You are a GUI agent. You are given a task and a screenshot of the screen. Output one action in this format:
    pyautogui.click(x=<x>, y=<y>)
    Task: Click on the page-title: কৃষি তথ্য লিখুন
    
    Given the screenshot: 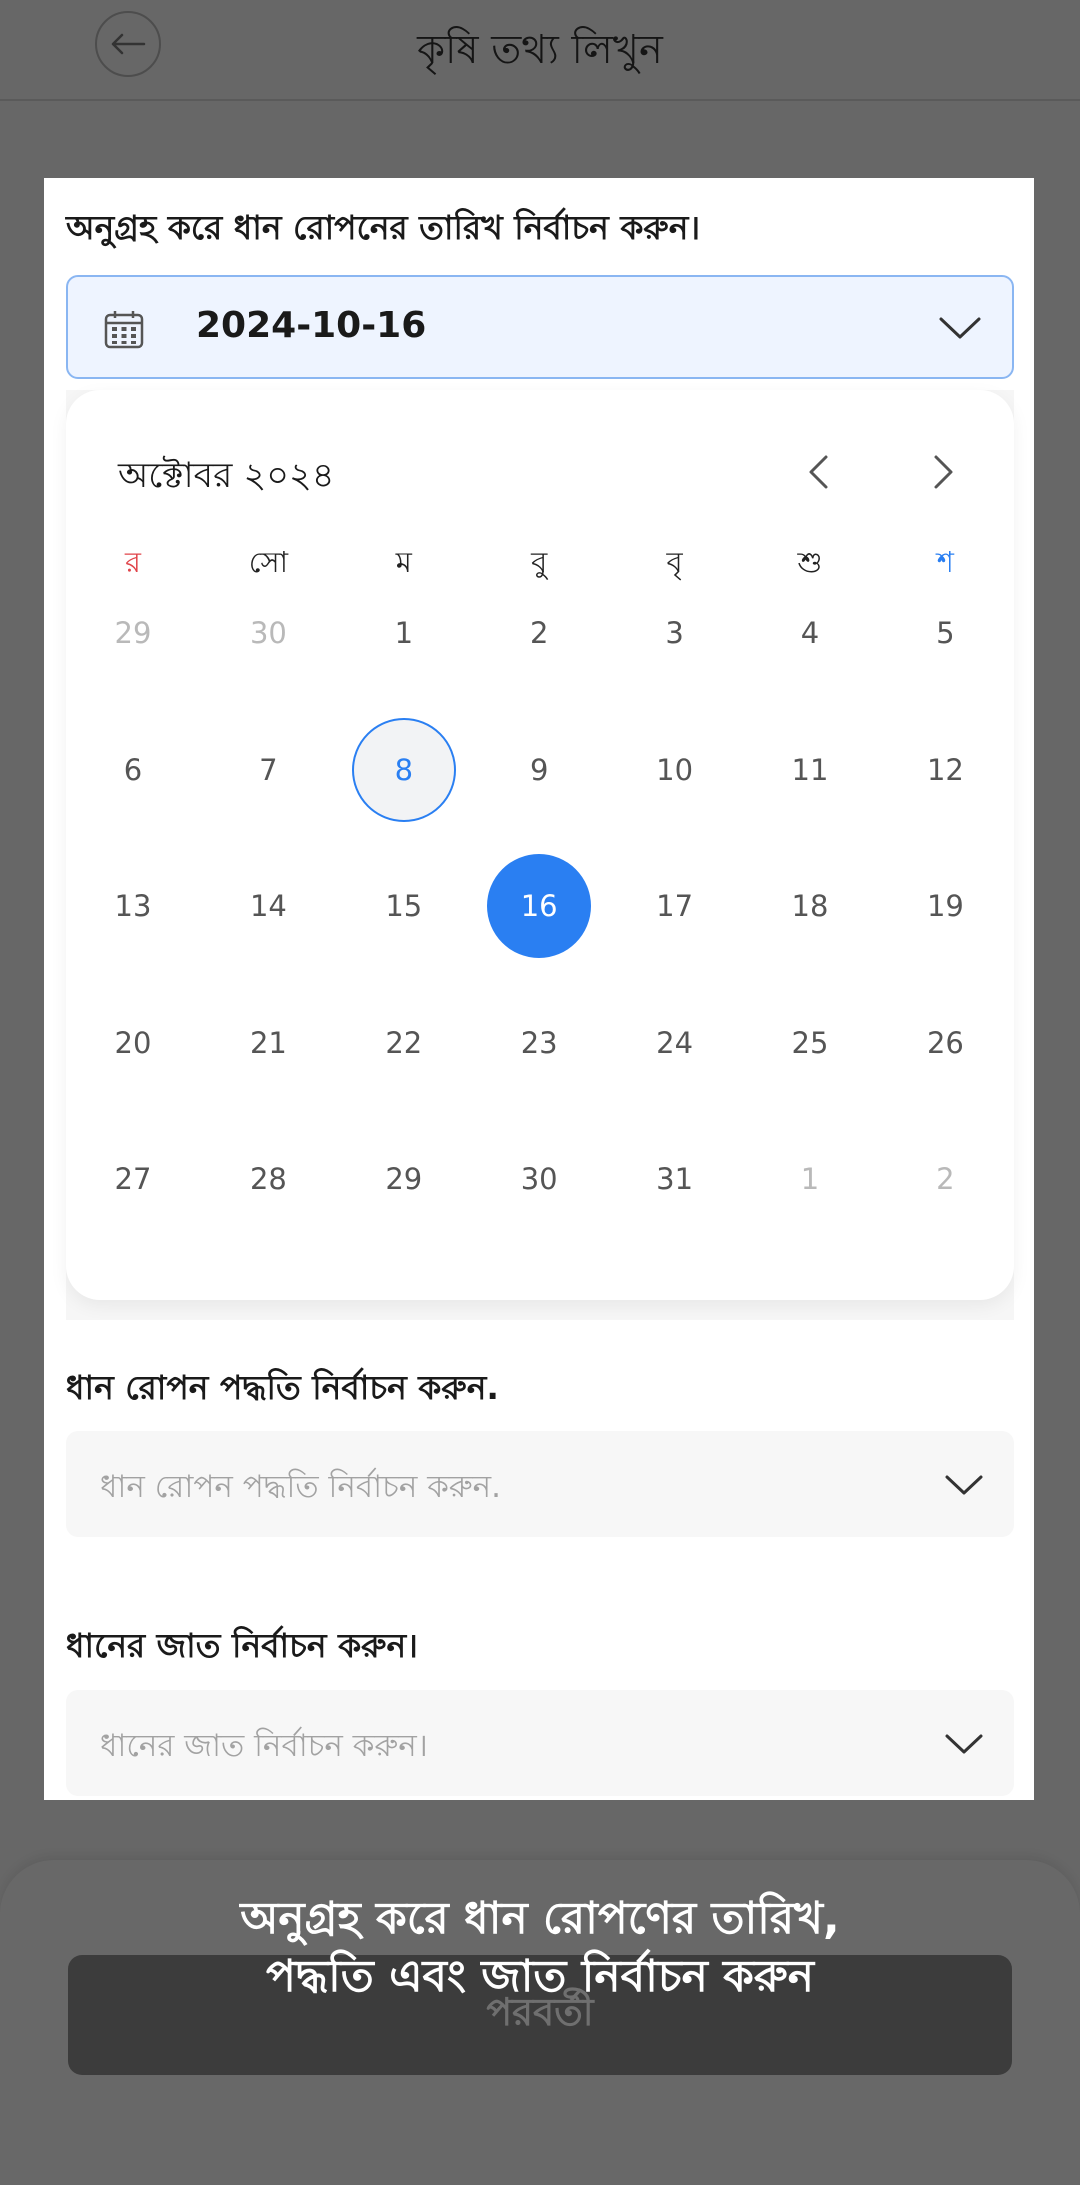 What is the action you would take?
    pyautogui.click(x=540, y=50)
    